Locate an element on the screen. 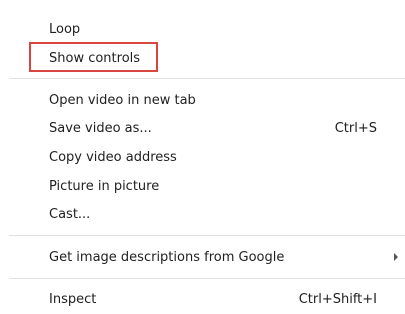 Image resolution: width=405 pixels, height=314 pixels. menu-item-label: Inspect is located at coordinates (73, 299).